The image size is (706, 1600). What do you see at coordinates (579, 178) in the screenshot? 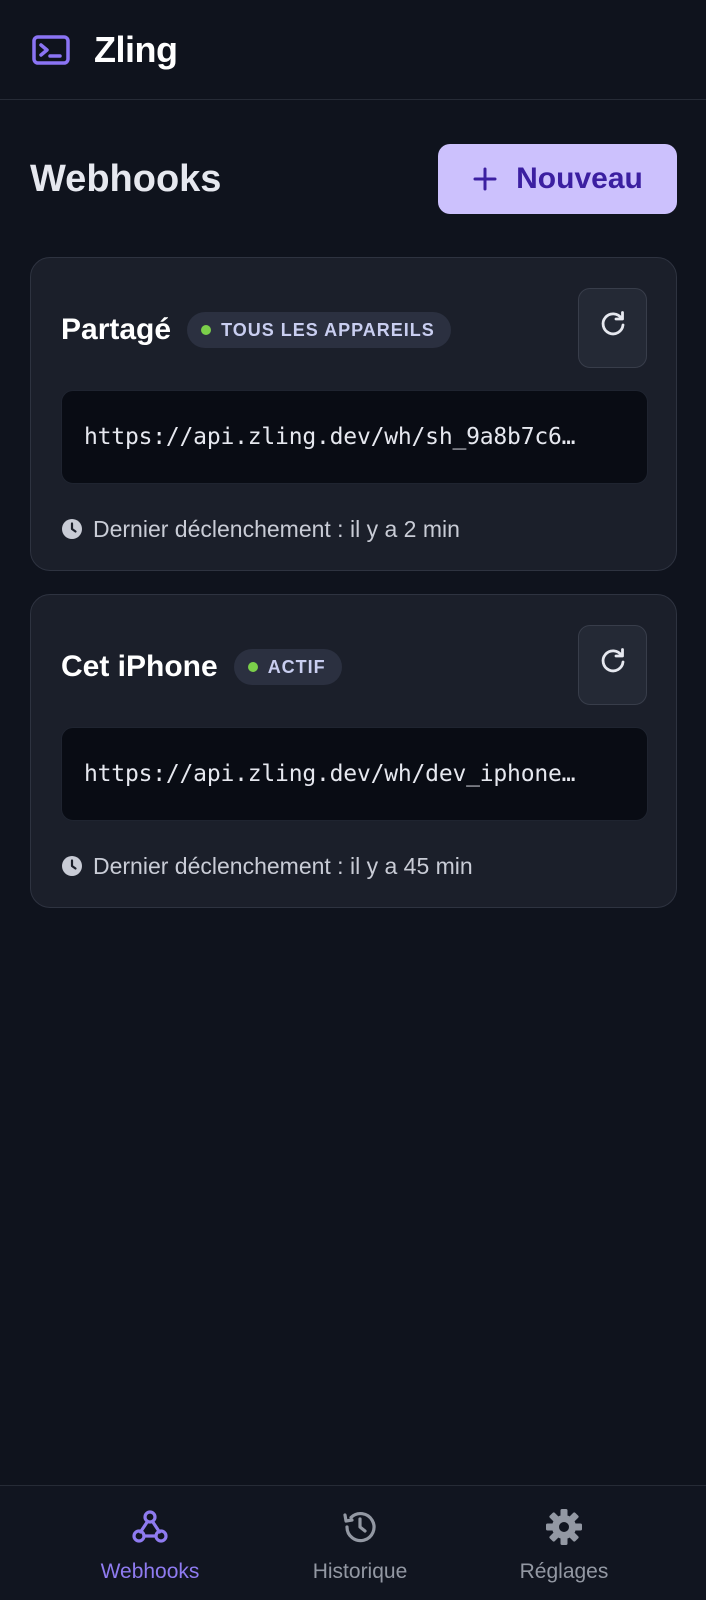
I see `new-webhook-button-label: Nouveau` at bounding box center [579, 178].